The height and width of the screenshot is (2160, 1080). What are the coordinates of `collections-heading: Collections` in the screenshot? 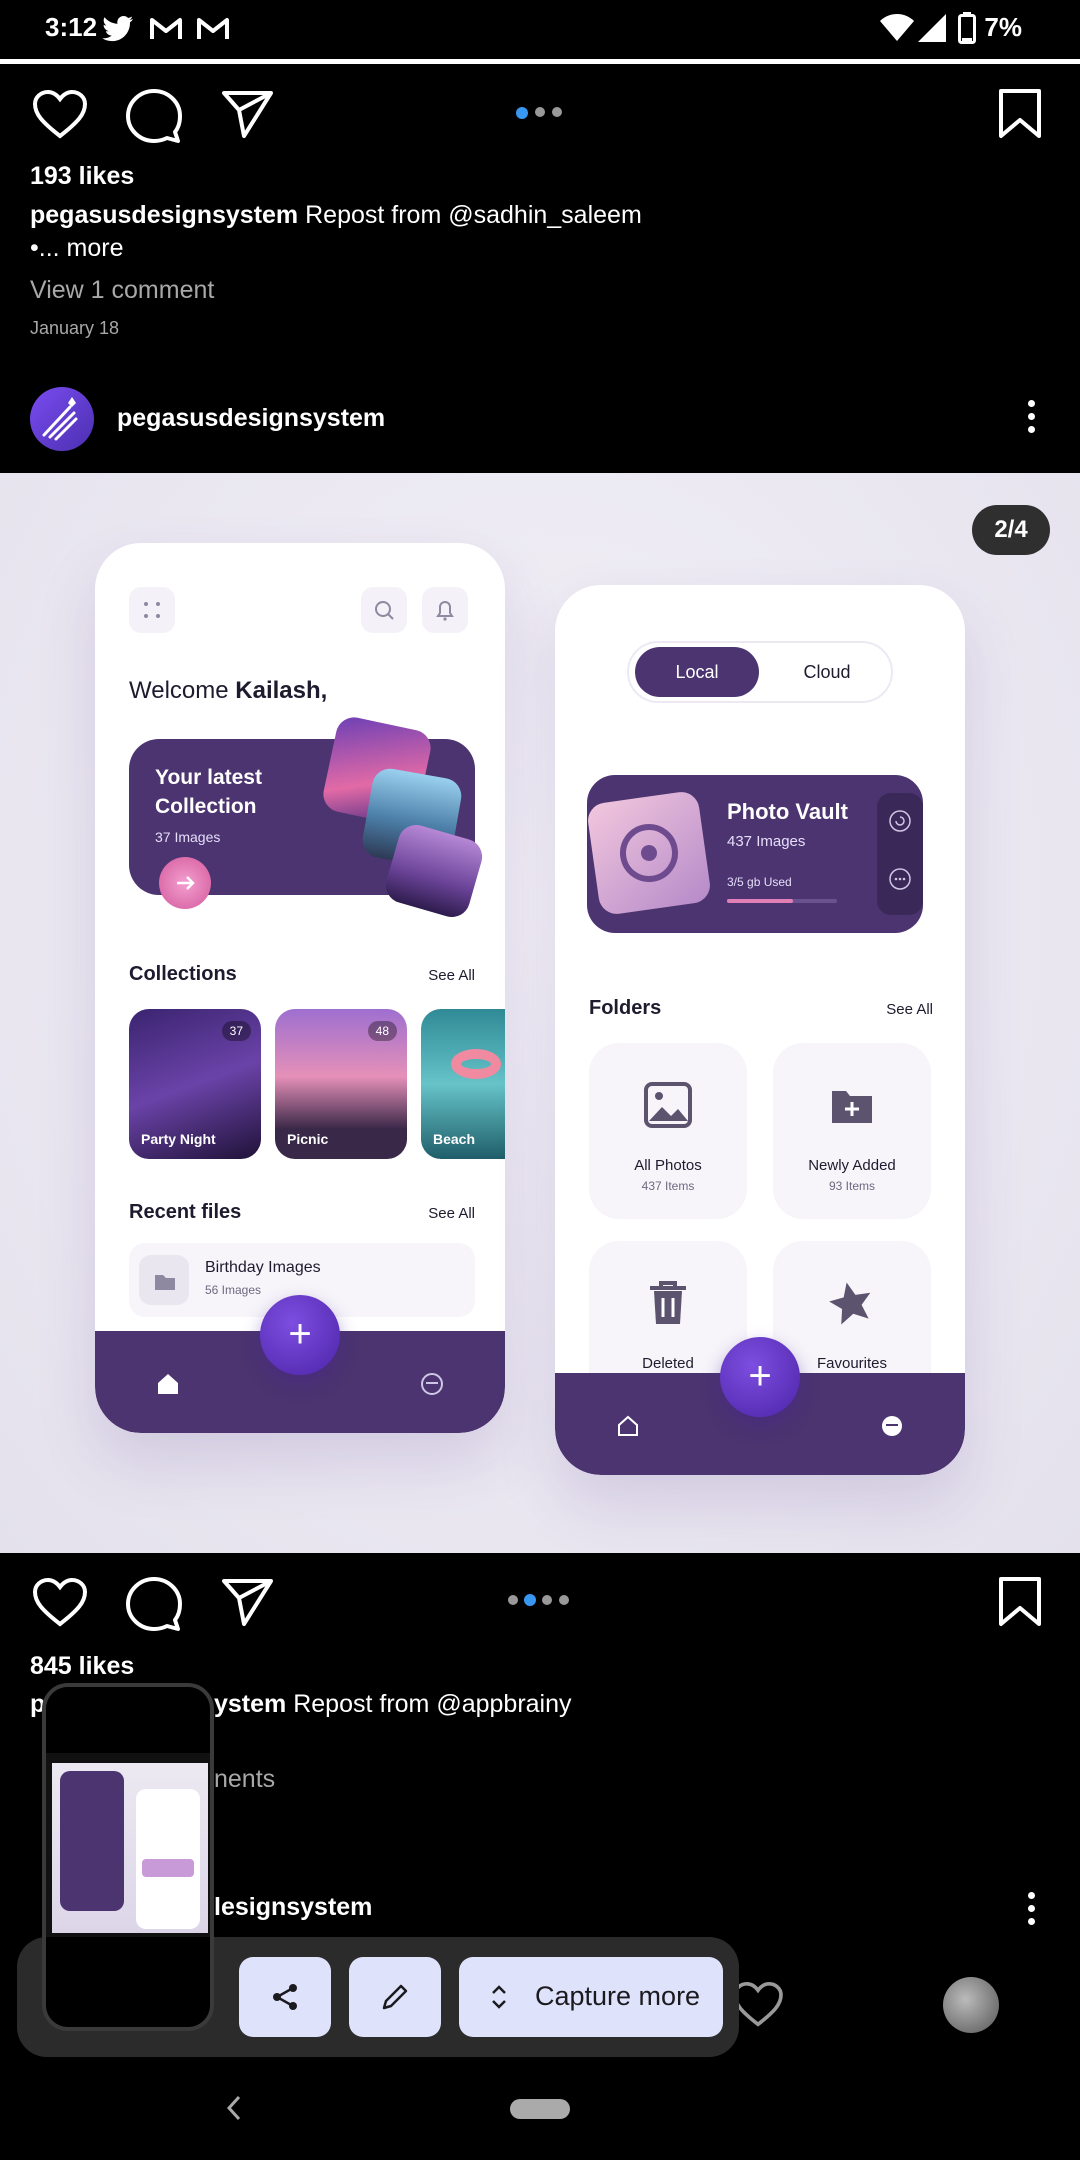 It's located at (183, 974).